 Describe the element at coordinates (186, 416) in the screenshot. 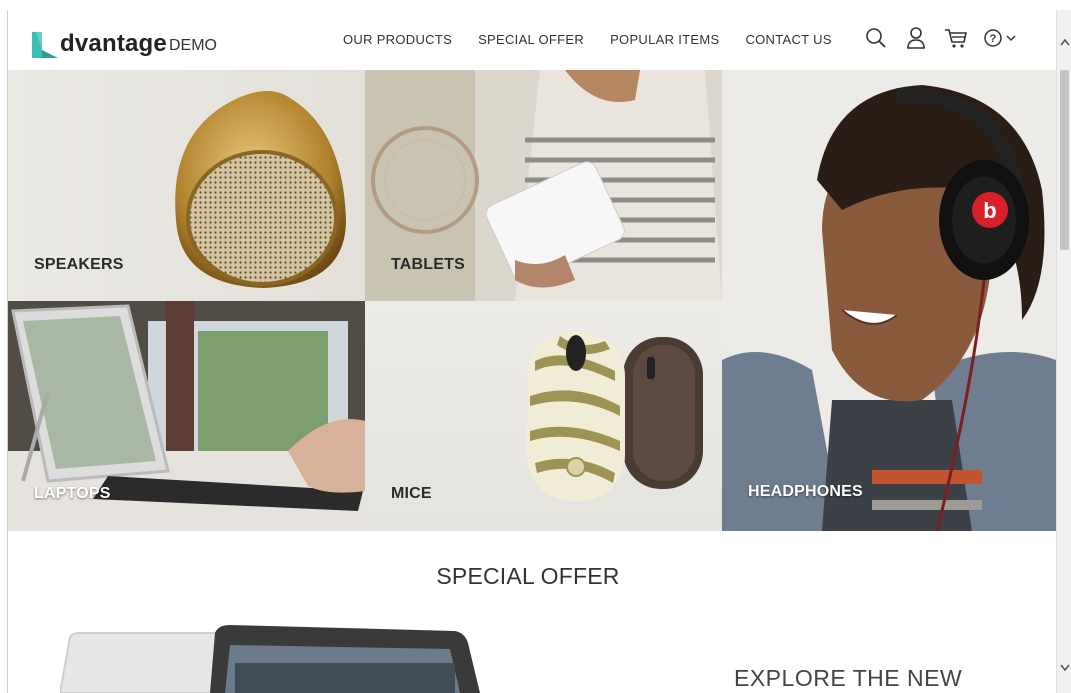

I see `category-tile-laptops: LAPTOPS` at that location.